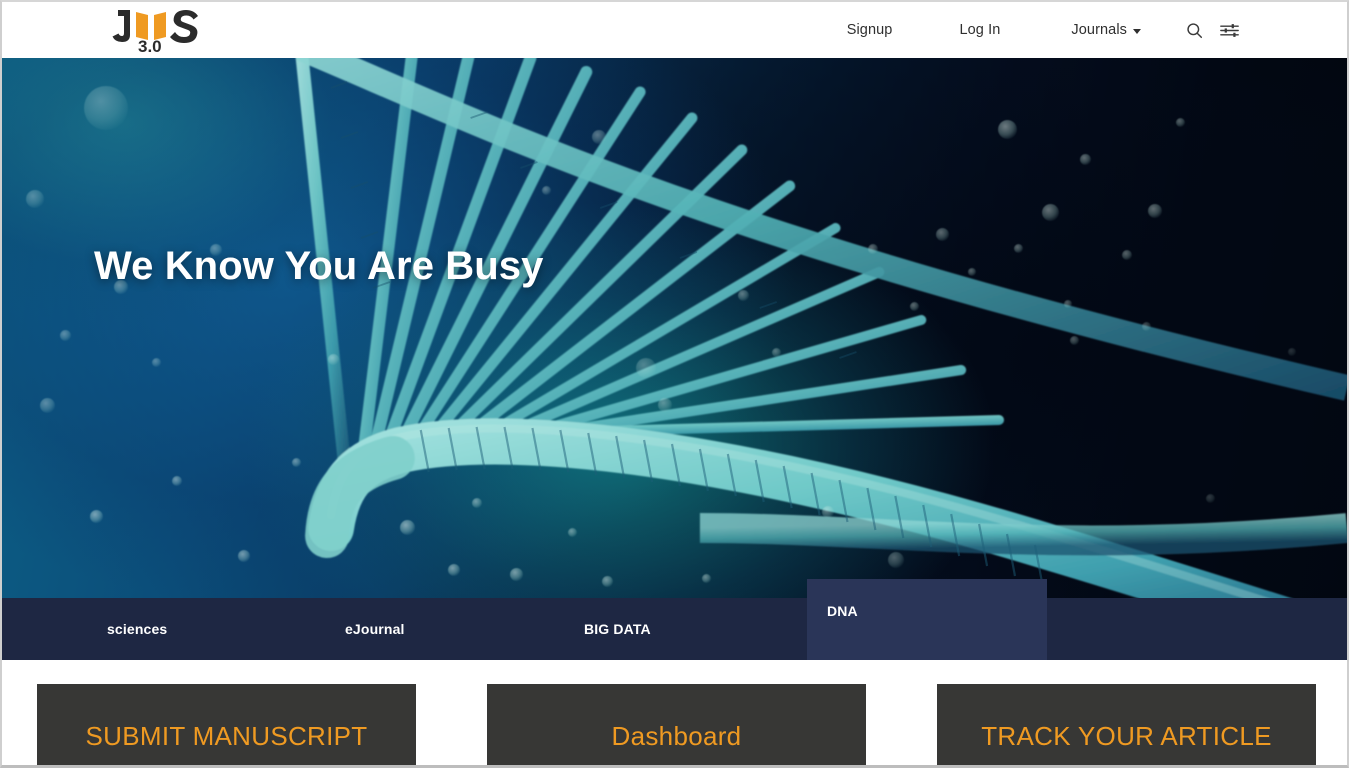  Describe the element at coordinates (1099, 30) in the screenshot. I see `nav-item-journals-label: Journals` at that location.